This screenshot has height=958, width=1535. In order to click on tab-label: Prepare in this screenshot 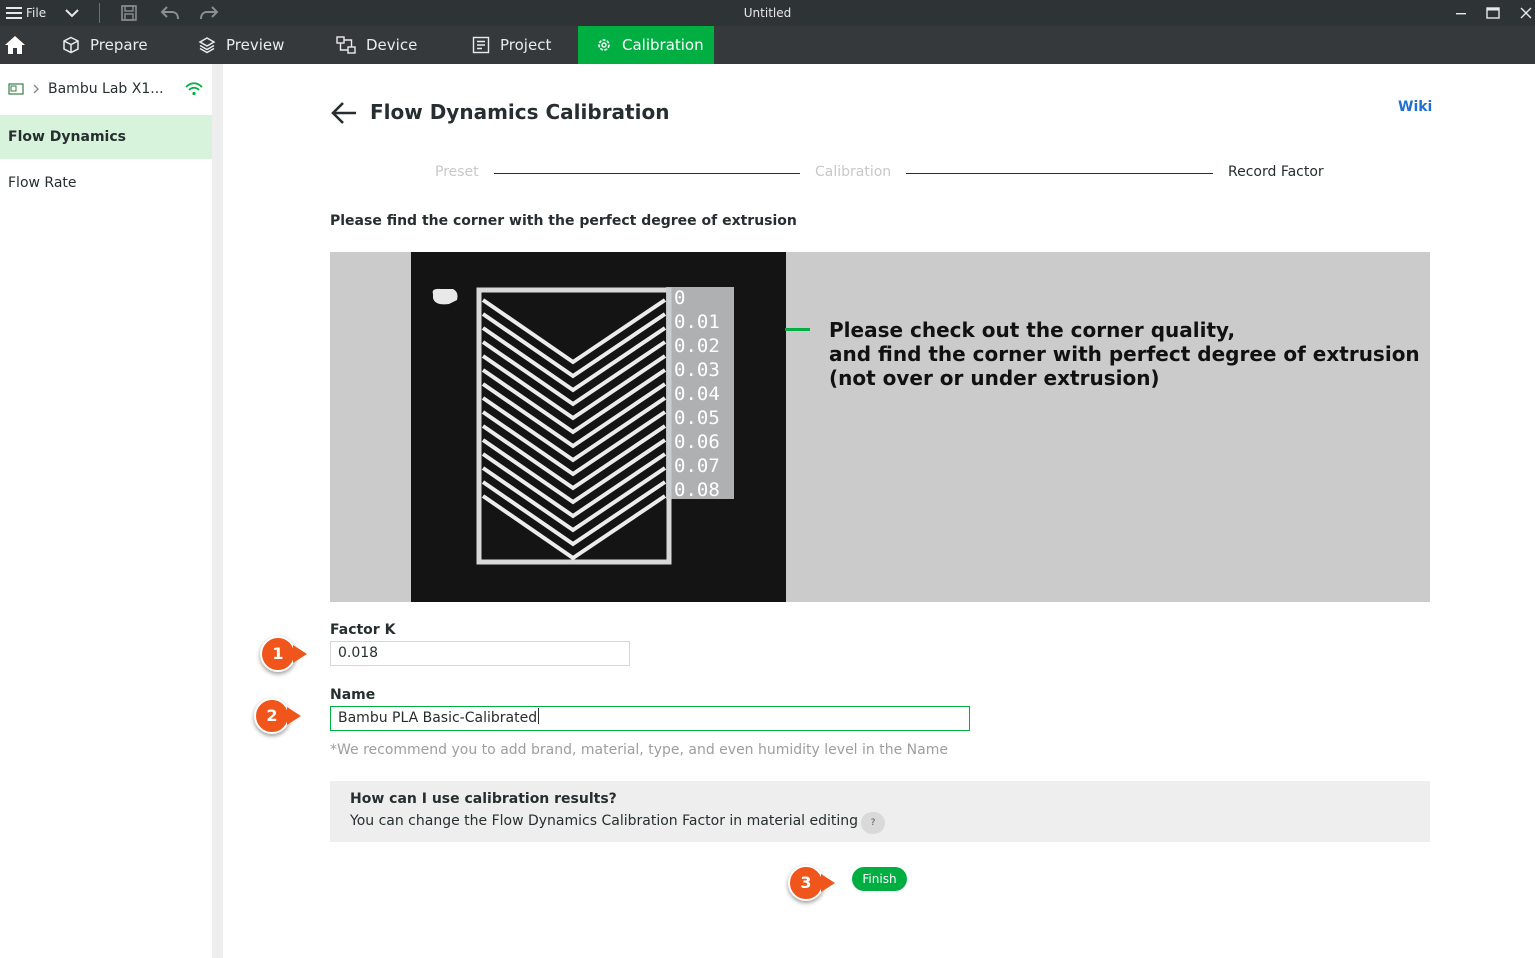, I will do `click(119, 45)`.